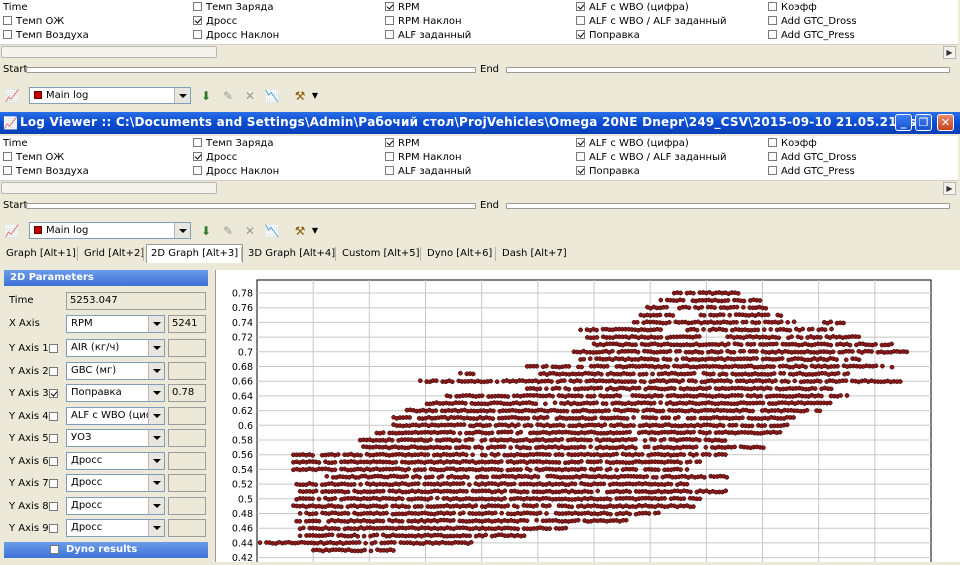 This screenshot has height=565, width=960. I want to click on param-col4-0: ALF с WBO (цифра), so click(632, 8).